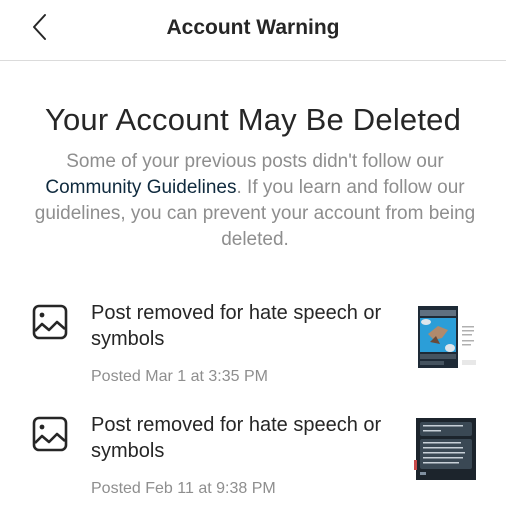 The image size is (506, 505). I want to click on post-date: Posted Feb 11 at 9:38 PM, so click(183, 488).